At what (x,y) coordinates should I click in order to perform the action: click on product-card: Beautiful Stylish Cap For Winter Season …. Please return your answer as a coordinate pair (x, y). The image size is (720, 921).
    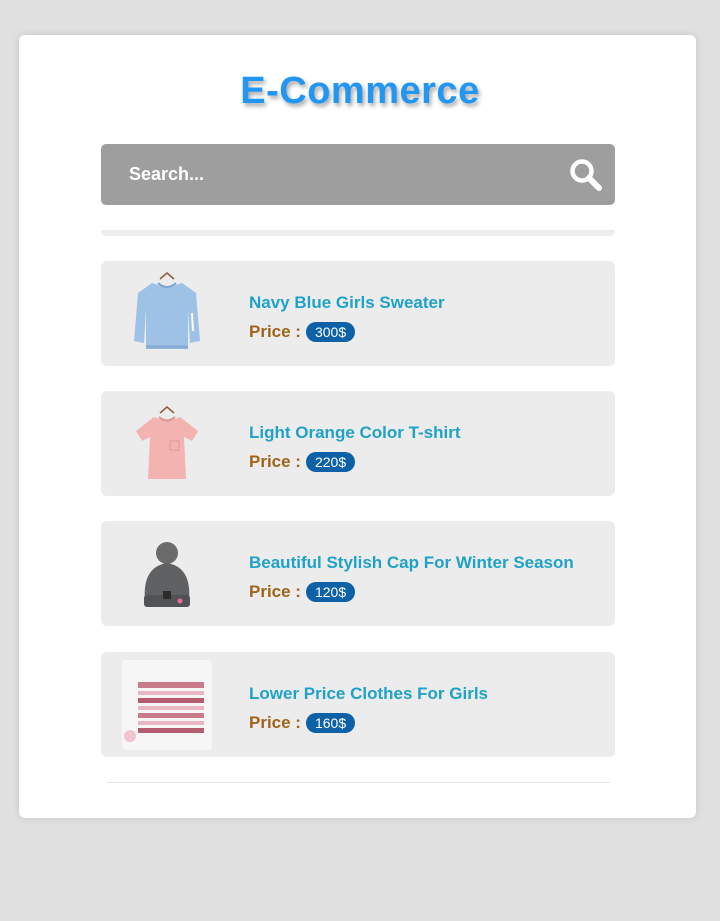
    Looking at the image, I should click on (358, 573).